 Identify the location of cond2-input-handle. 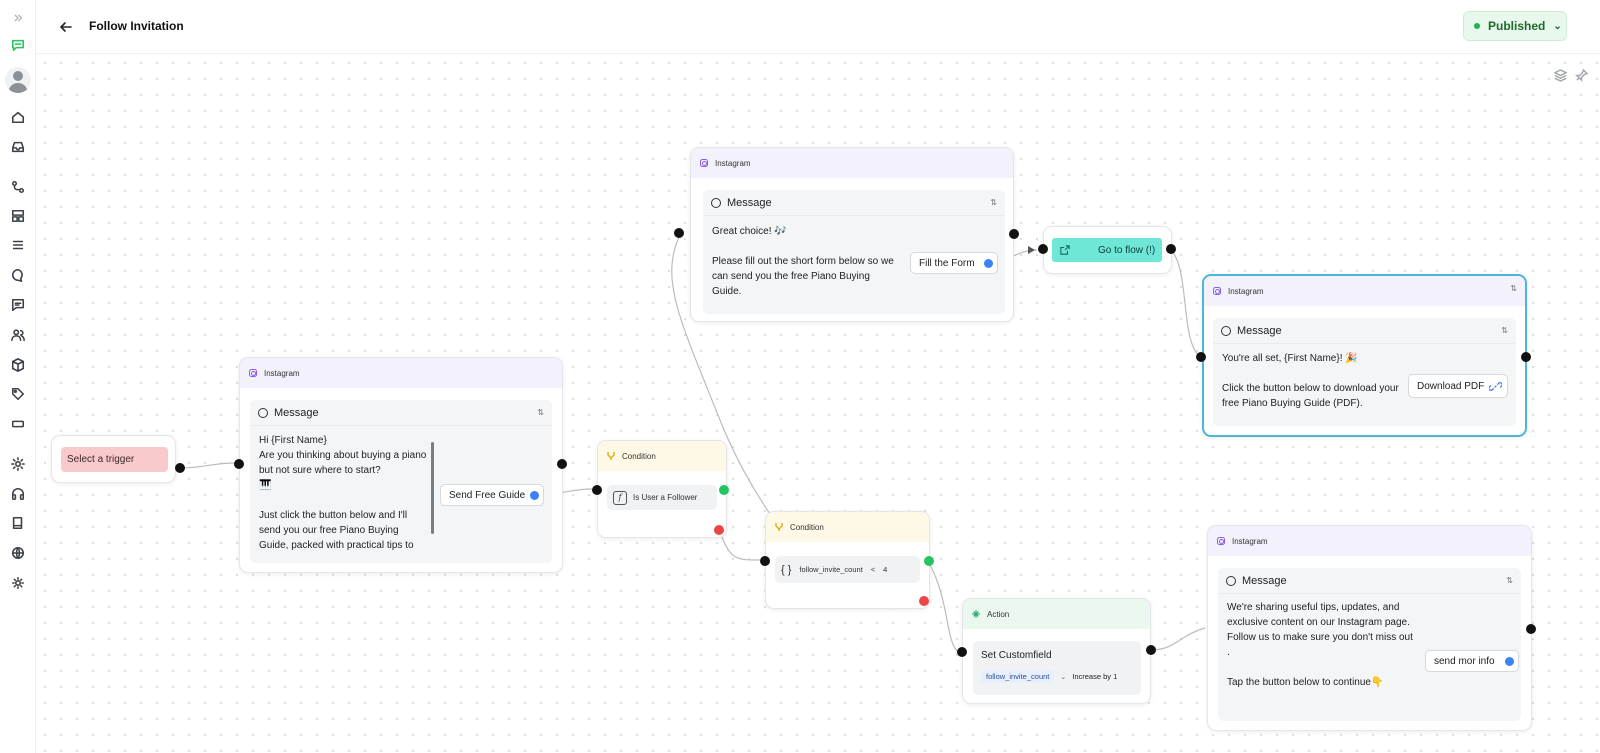
(765, 561).